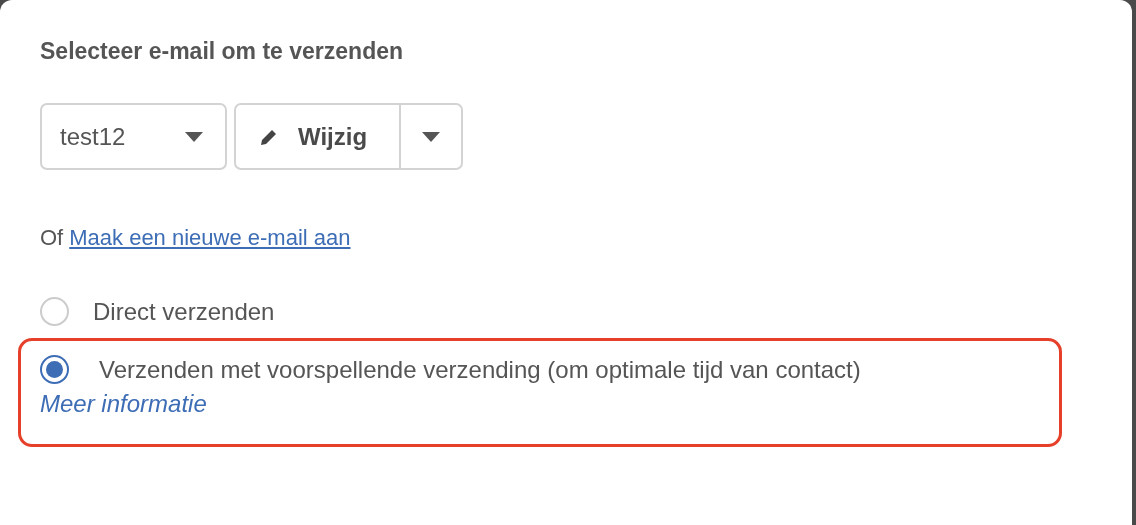 This screenshot has height=525, width=1136. What do you see at coordinates (480, 369) in the screenshot?
I see `option-label: Verzenden met voorspellende verzending (om optimale tijd van contact)` at bounding box center [480, 369].